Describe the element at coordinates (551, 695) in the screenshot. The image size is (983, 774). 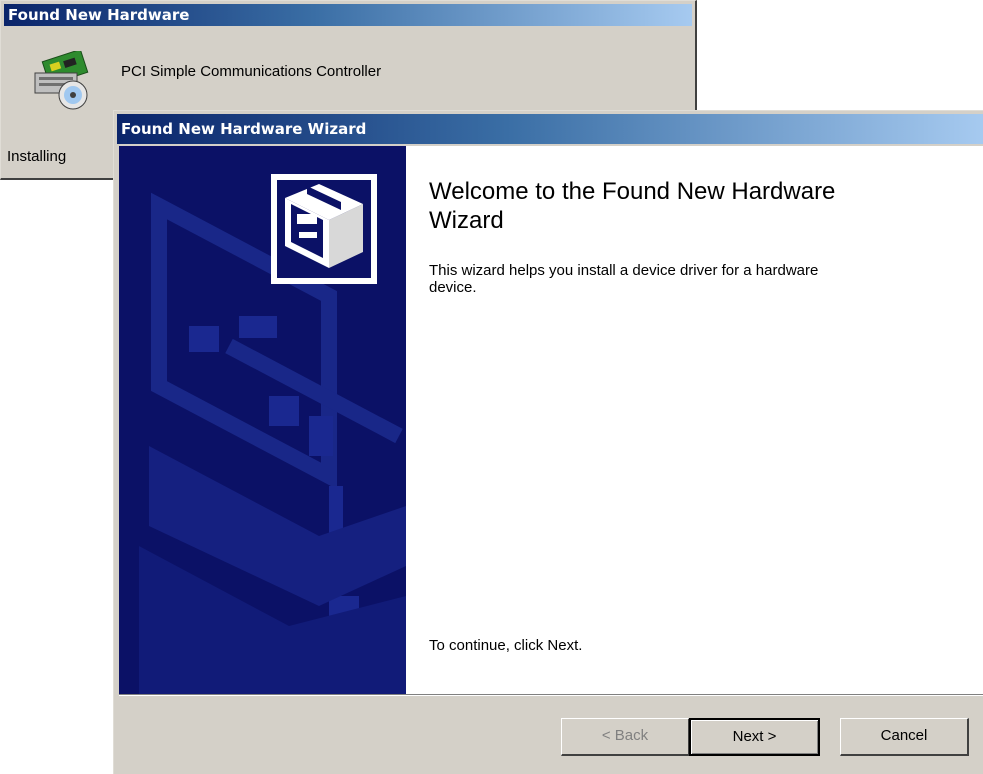
I see `button-separator` at that location.